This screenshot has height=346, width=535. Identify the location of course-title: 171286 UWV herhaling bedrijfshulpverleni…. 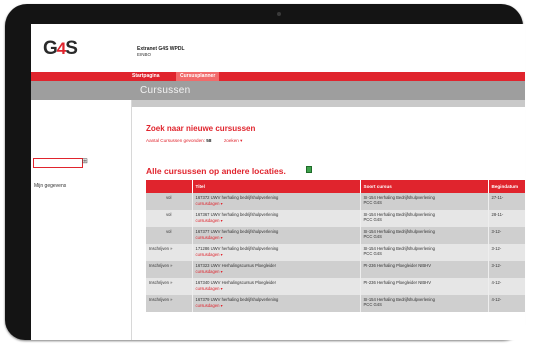
(237, 248).